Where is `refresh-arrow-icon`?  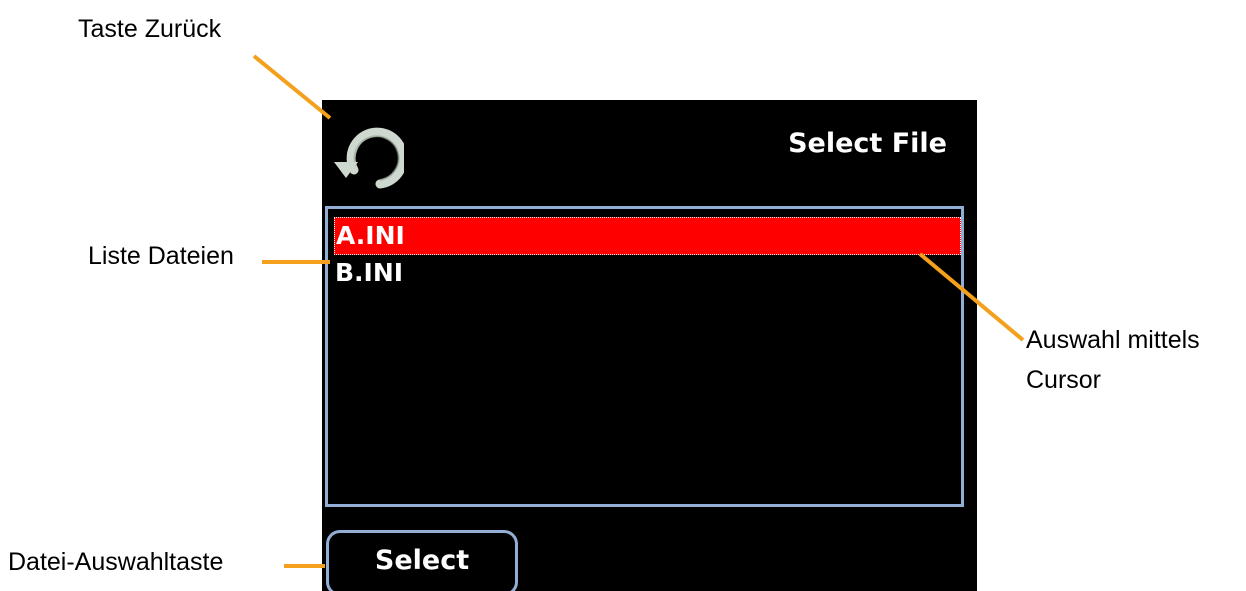 refresh-arrow-icon is located at coordinates (371, 158).